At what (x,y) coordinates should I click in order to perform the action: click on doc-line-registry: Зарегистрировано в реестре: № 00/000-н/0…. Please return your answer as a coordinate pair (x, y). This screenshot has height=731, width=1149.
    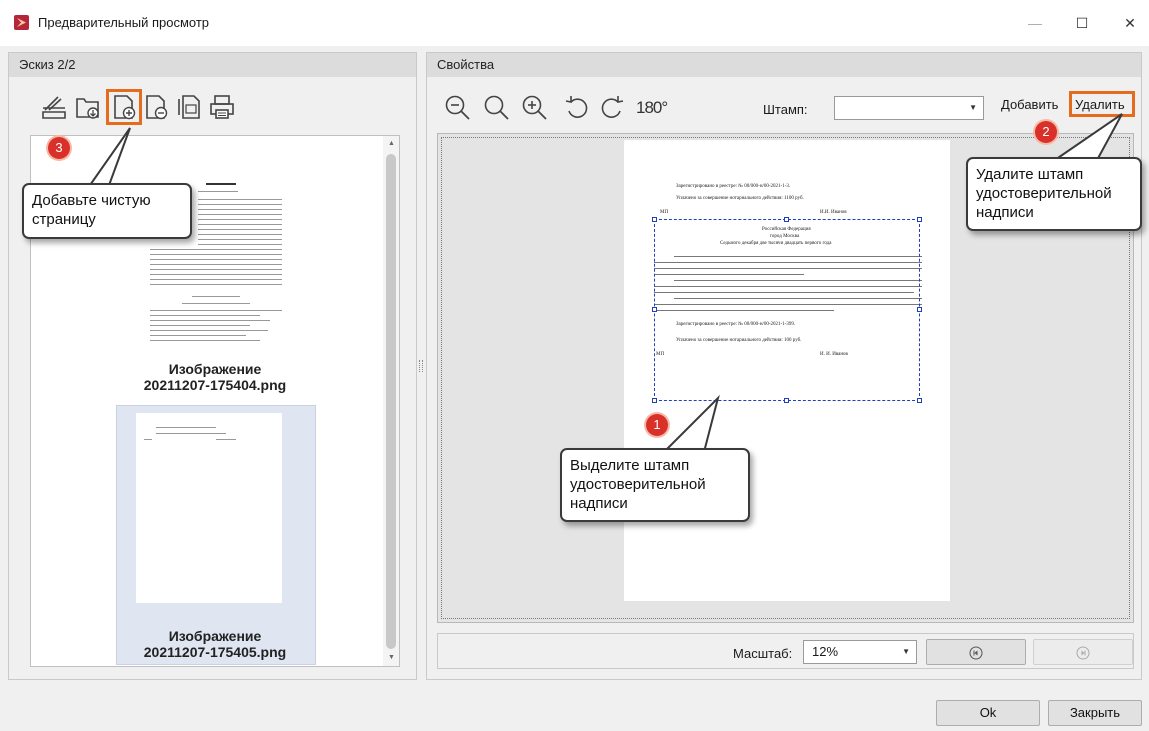
    Looking at the image, I should click on (733, 186).